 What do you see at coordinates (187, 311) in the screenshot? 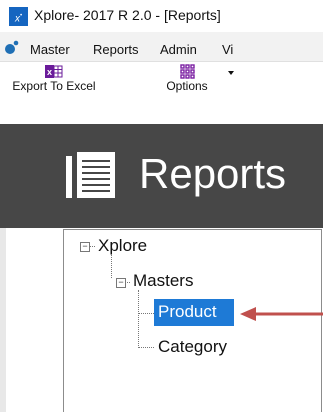
I see `tree-node-product: Product` at bounding box center [187, 311].